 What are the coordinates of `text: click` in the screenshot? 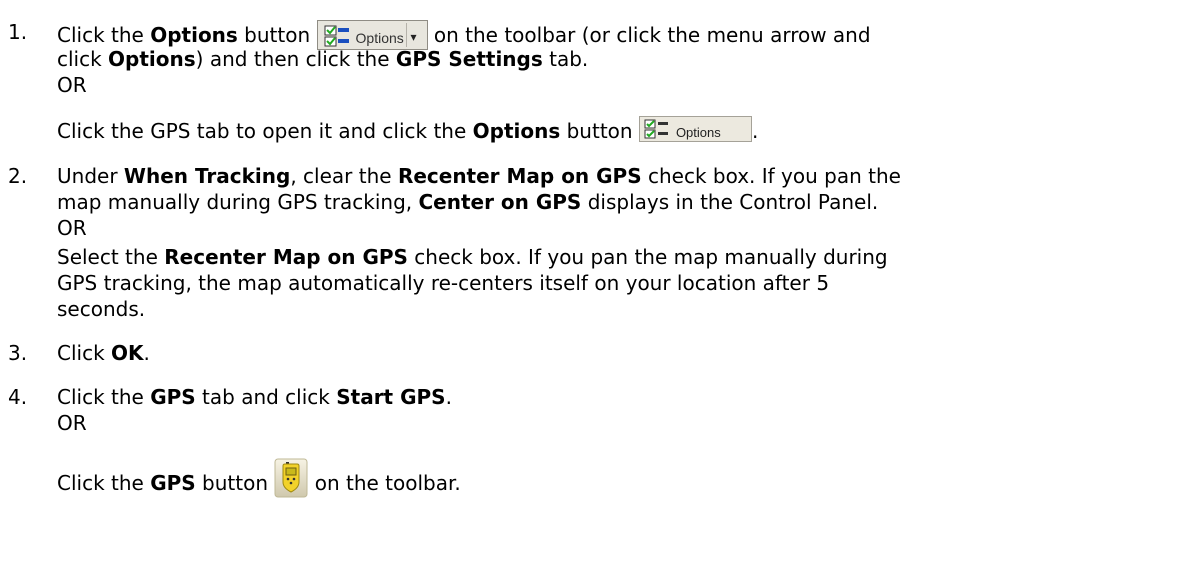 It's located at (83, 59).